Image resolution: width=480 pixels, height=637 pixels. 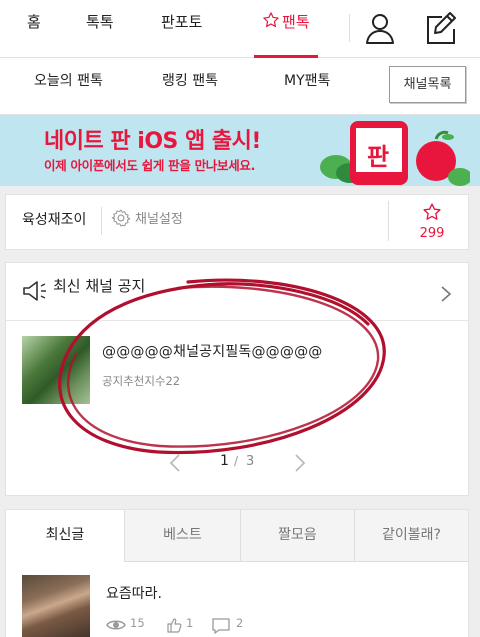 What do you see at coordinates (174, 625) in the screenshot?
I see `thumbs-up-icon` at bounding box center [174, 625].